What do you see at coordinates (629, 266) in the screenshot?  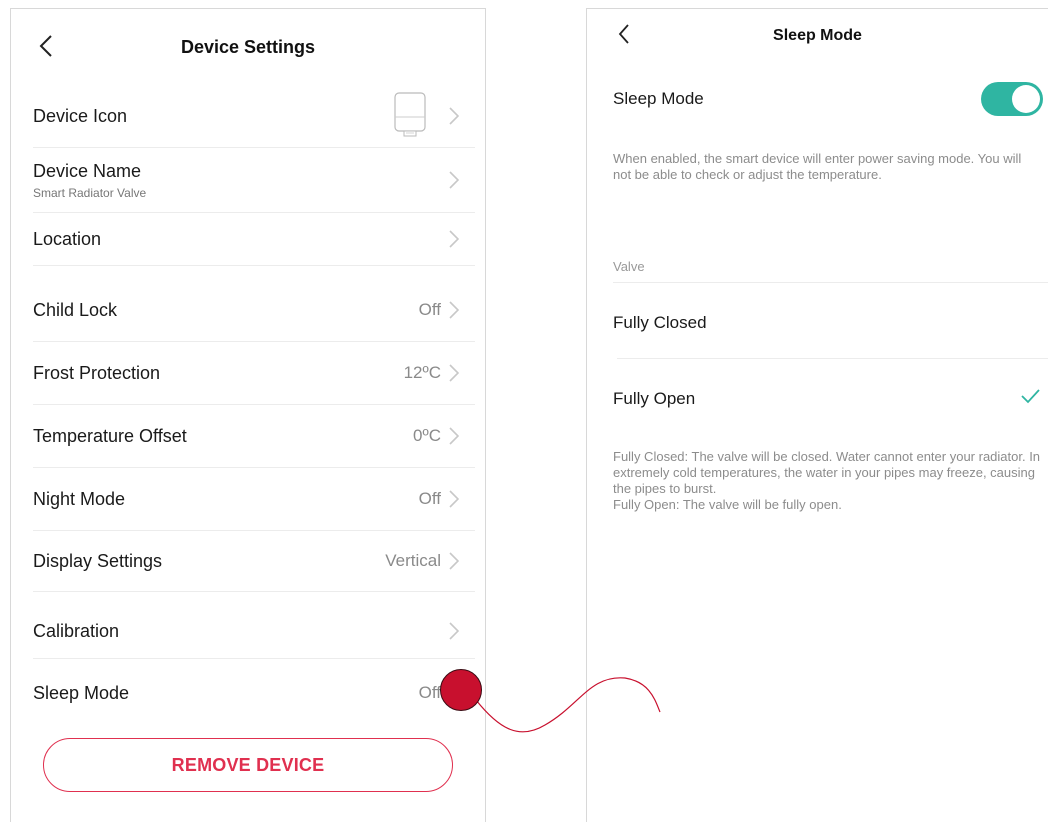 I see `valve-section-label: Valve` at bounding box center [629, 266].